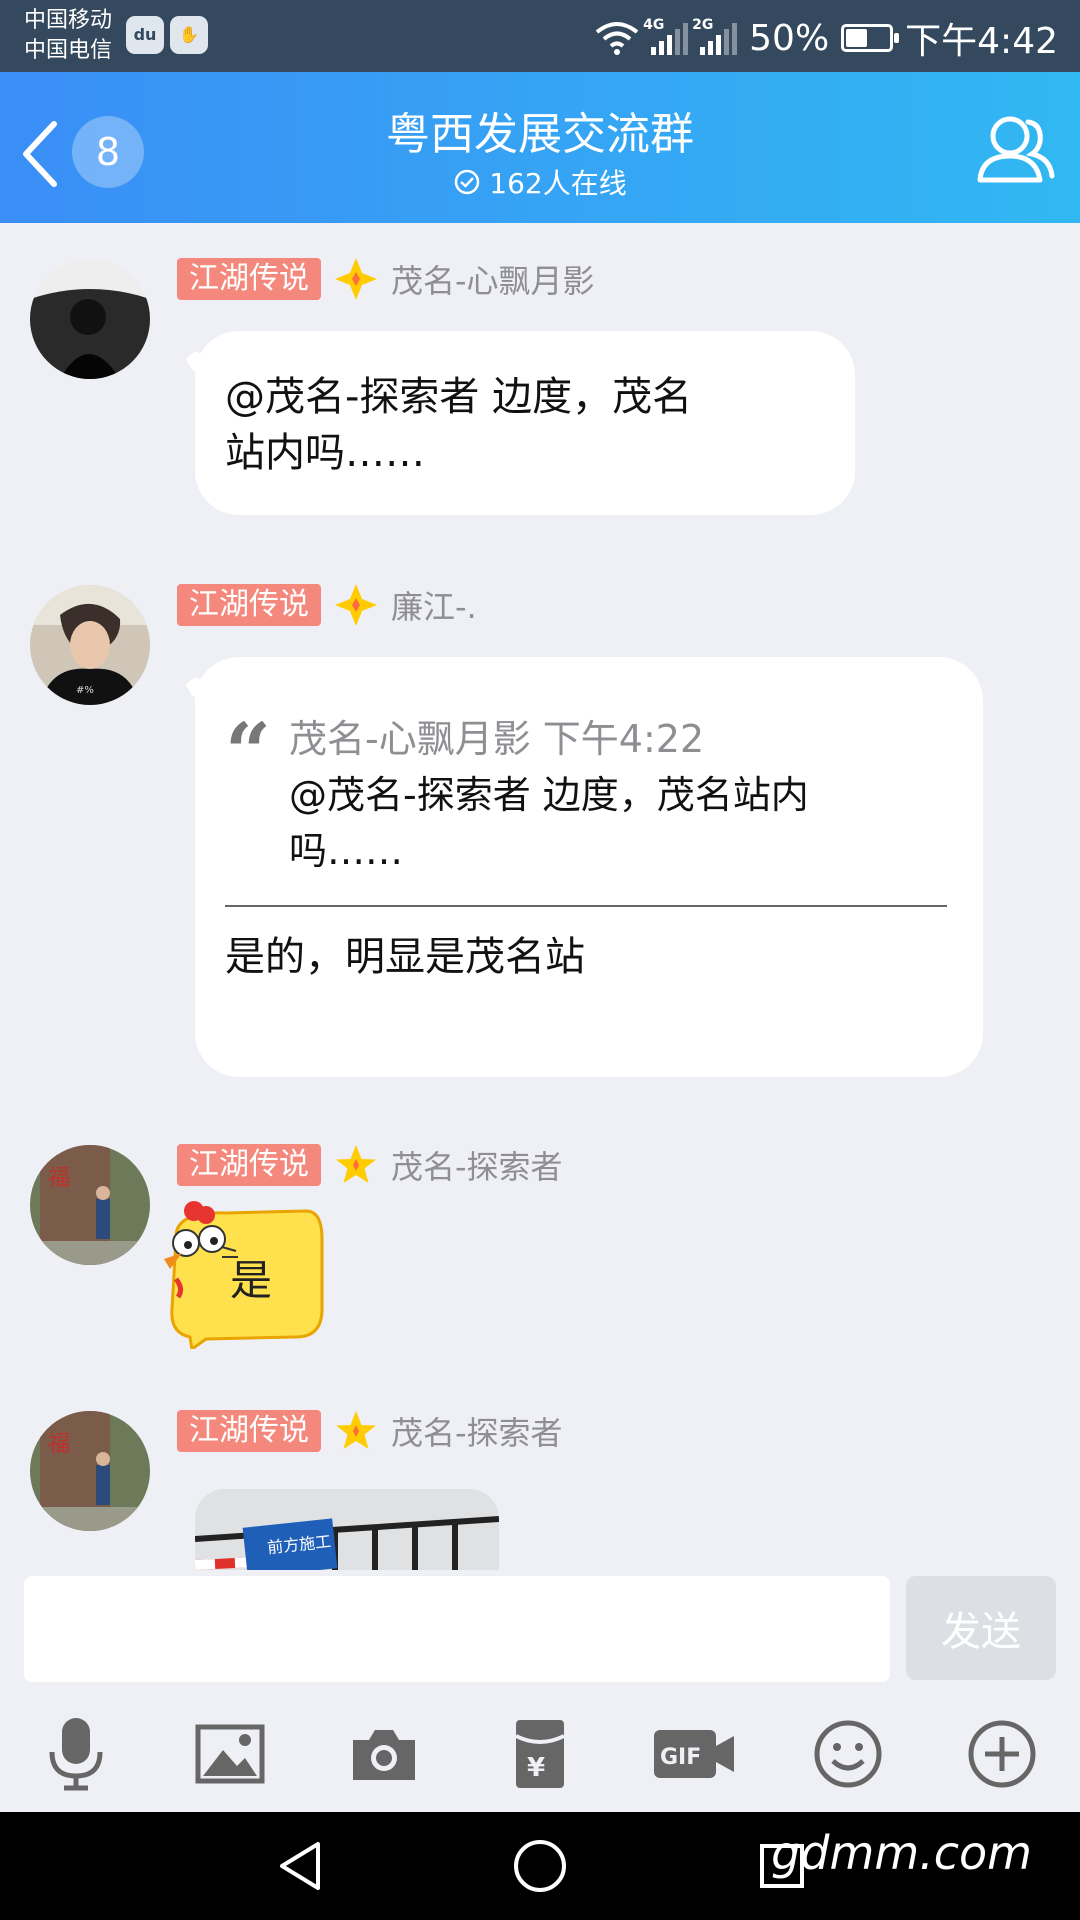 The image size is (1080, 1920). What do you see at coordinates (558, 183) in the screenshot?
I see `online-count: 162人在线` at bounding box center [558, 183].